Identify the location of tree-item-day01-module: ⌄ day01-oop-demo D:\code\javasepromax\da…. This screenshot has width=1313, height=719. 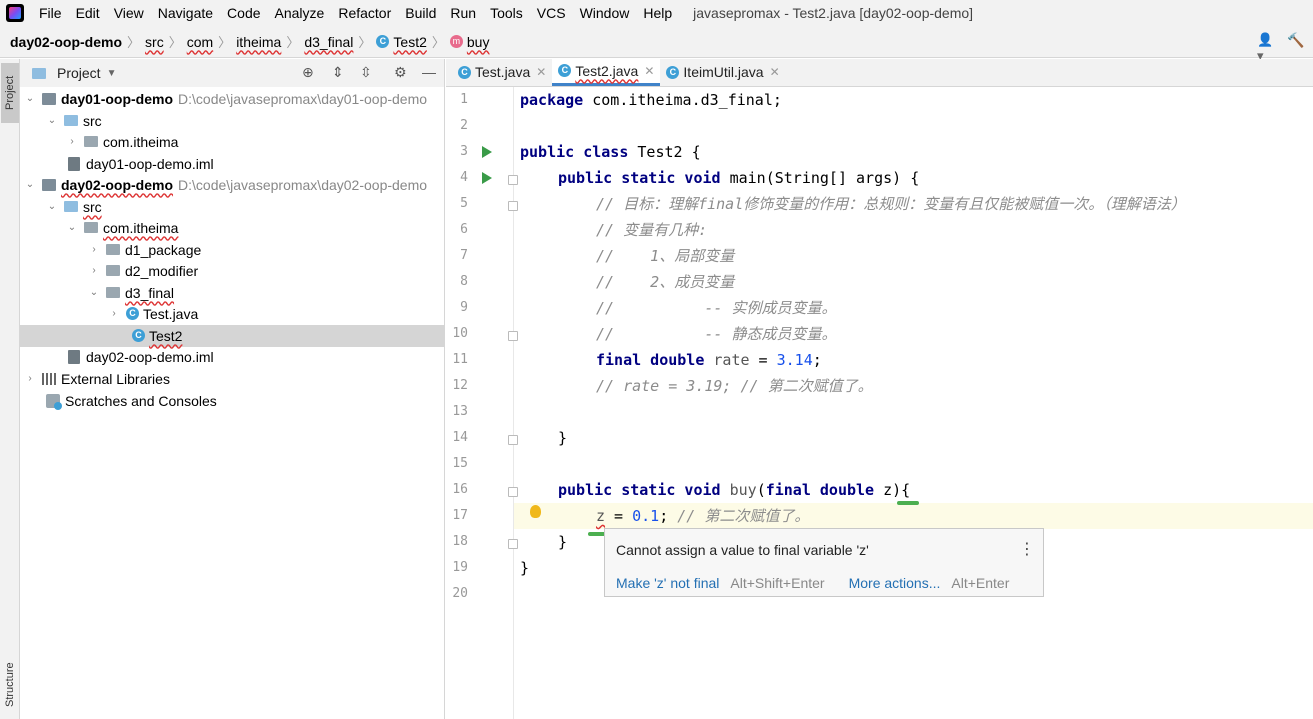
(232, 99).